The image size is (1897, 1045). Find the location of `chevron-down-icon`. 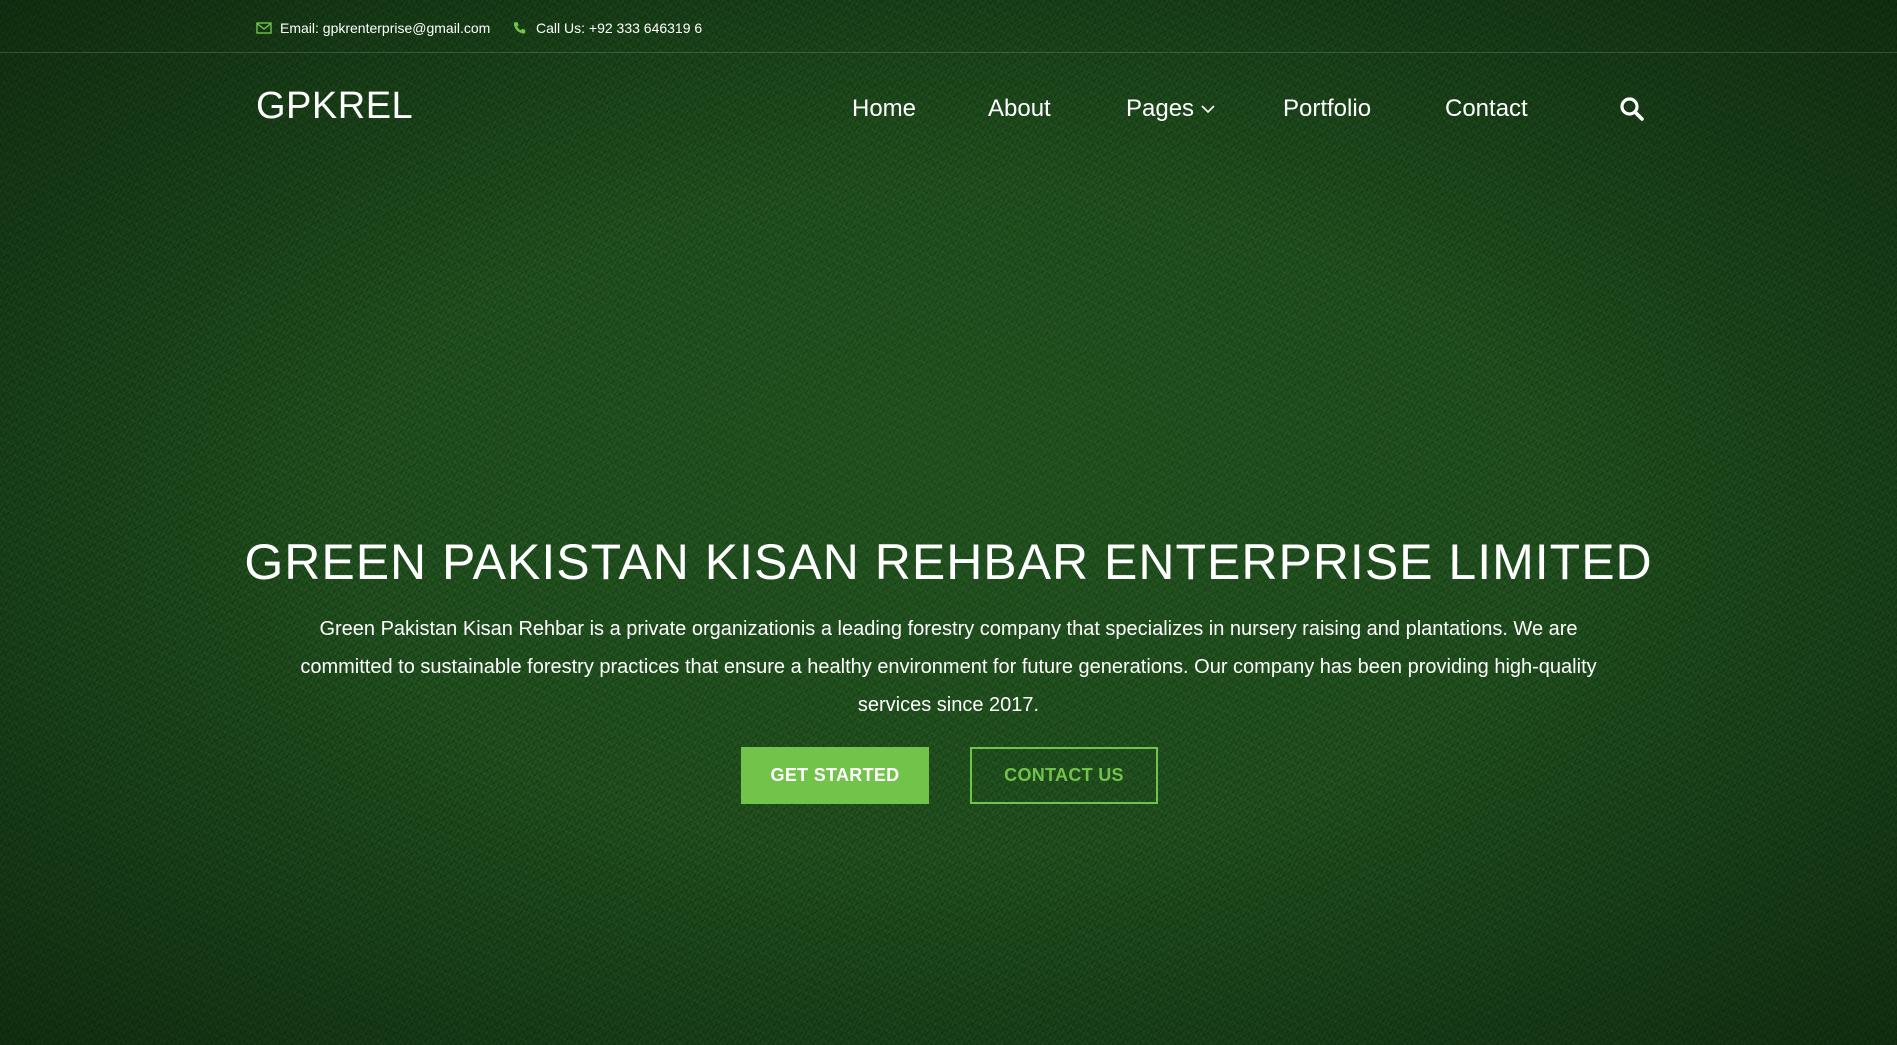

chevron-down-icon is located at coordinates (1208, 109).